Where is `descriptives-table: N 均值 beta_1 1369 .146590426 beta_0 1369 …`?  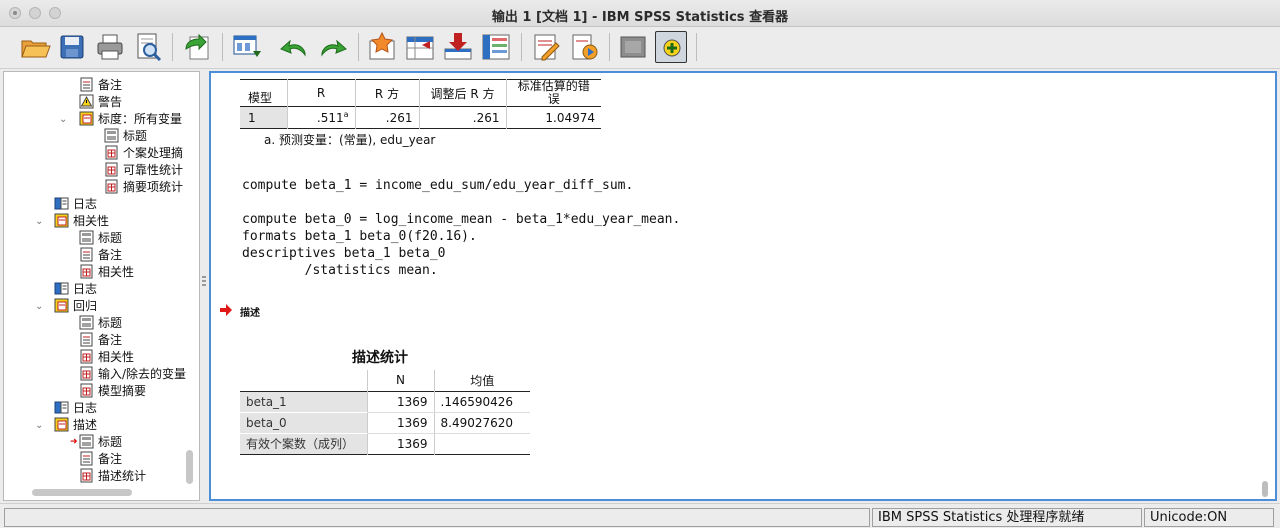 descriptives-table: N 均值 beta_1 1369 .146590426 beta_0 1369 … is located at coordinates (385, 412).